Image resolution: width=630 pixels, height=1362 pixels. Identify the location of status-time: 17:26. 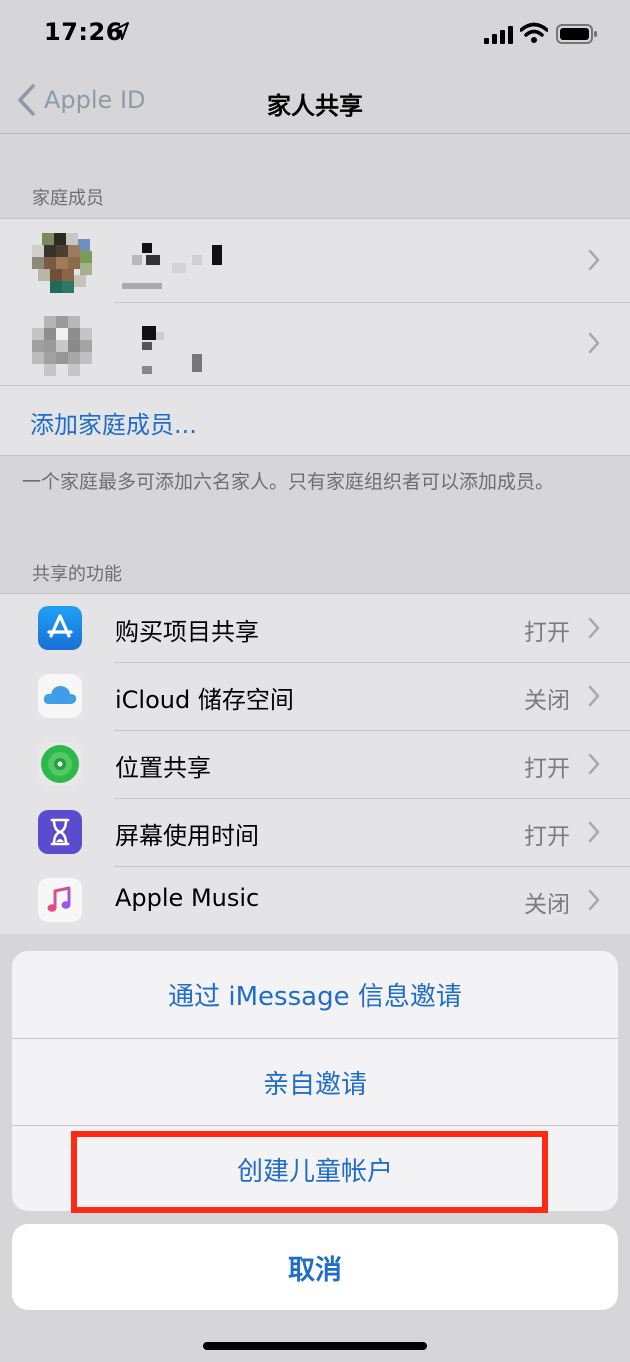
(83, 32).